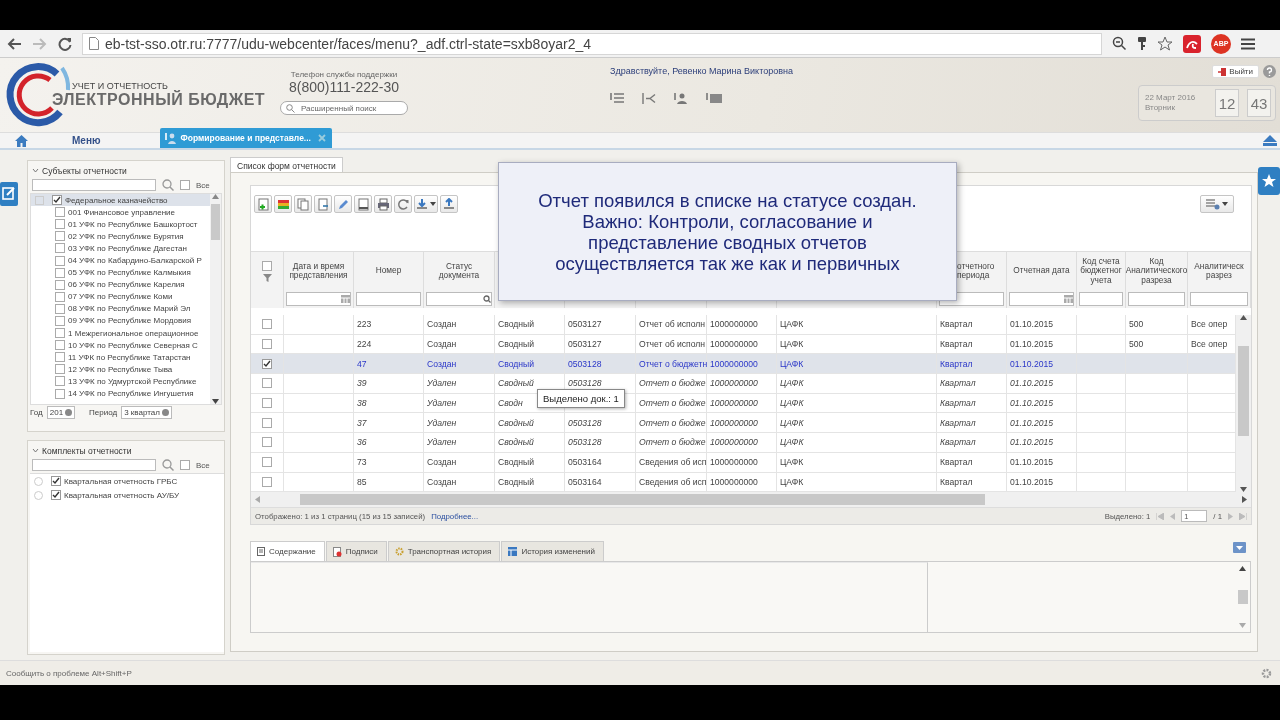  Describe the element at coordinates (1269, 71) in the screenshot. I see `help-icon` at that location.